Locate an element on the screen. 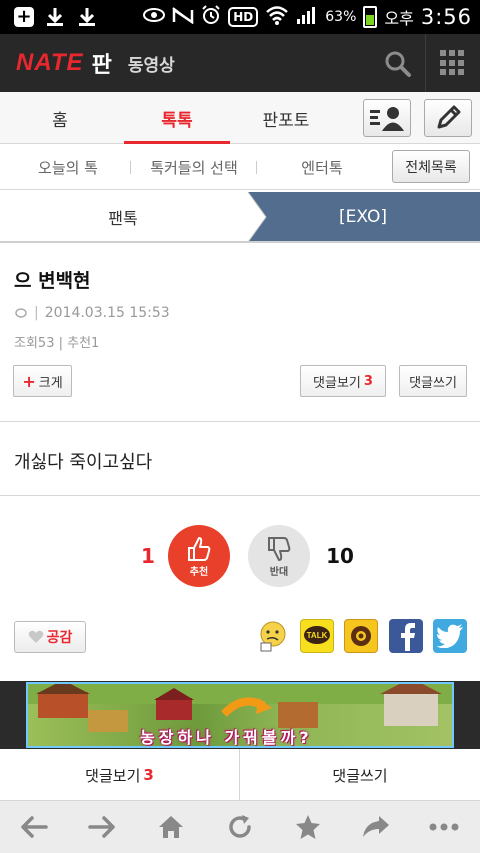  status-bar: + HD 63% 오후 3:56 is located at coordinates (240, 17).